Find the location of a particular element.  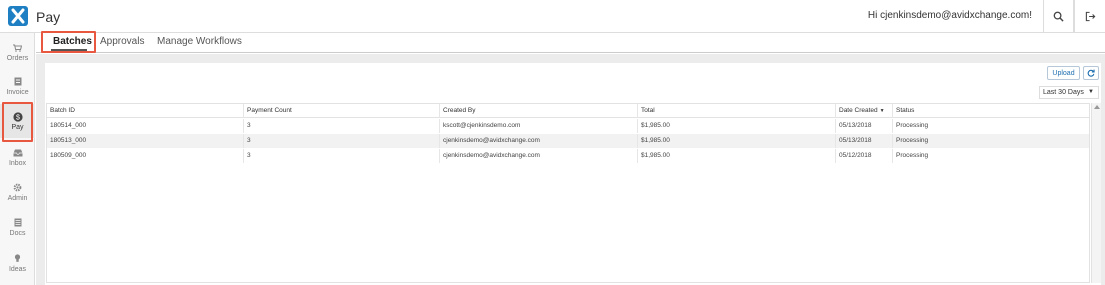

search-button is located at coordinates (1058, 16).